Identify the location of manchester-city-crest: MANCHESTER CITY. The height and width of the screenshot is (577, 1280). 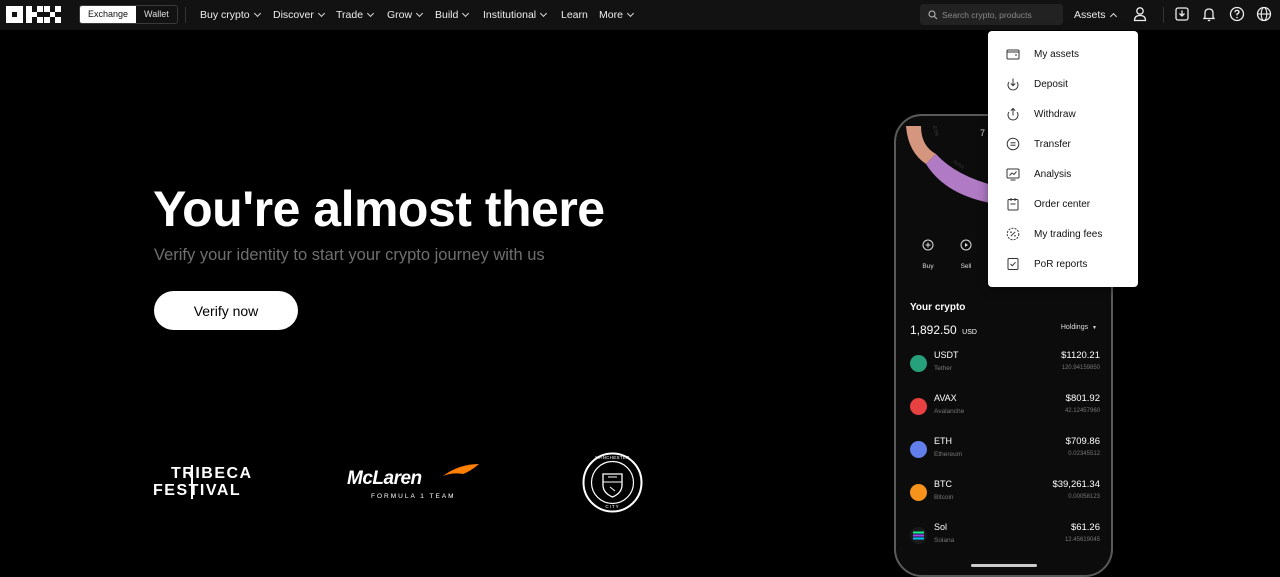
(612, 482).